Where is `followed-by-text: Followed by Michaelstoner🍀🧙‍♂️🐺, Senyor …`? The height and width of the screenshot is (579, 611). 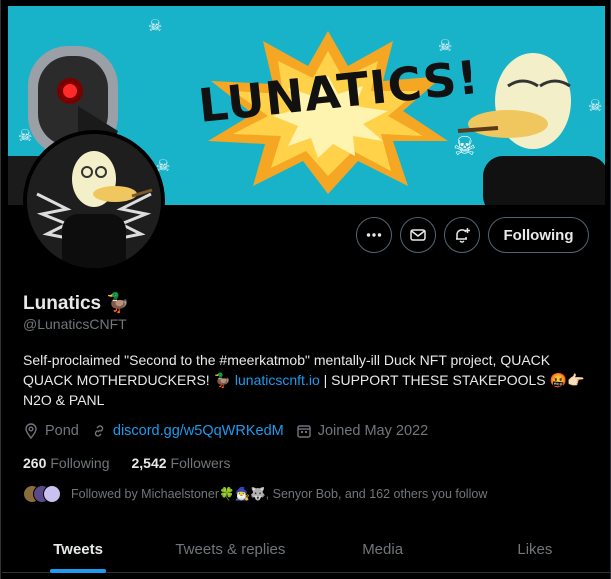 followed-by-text: Followed by Michaelstoner🍀🧙‍♂️🐺, Senyor … is located at coordinates (279, 493).